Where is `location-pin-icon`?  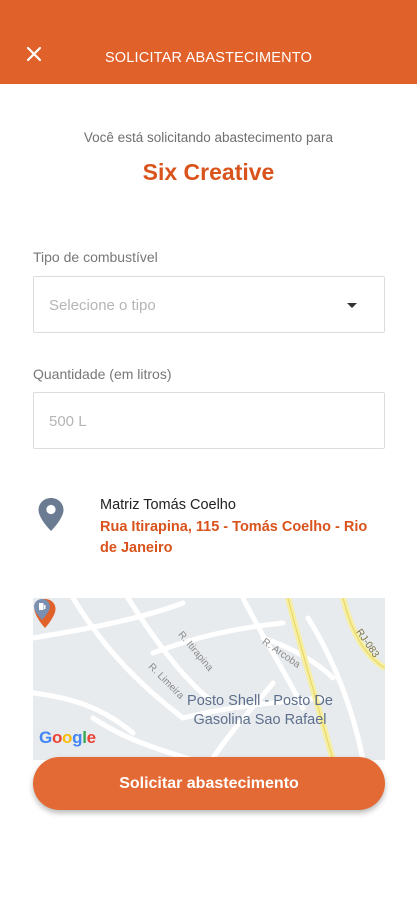
location-pin-icon is located at coordinates (51, 514).